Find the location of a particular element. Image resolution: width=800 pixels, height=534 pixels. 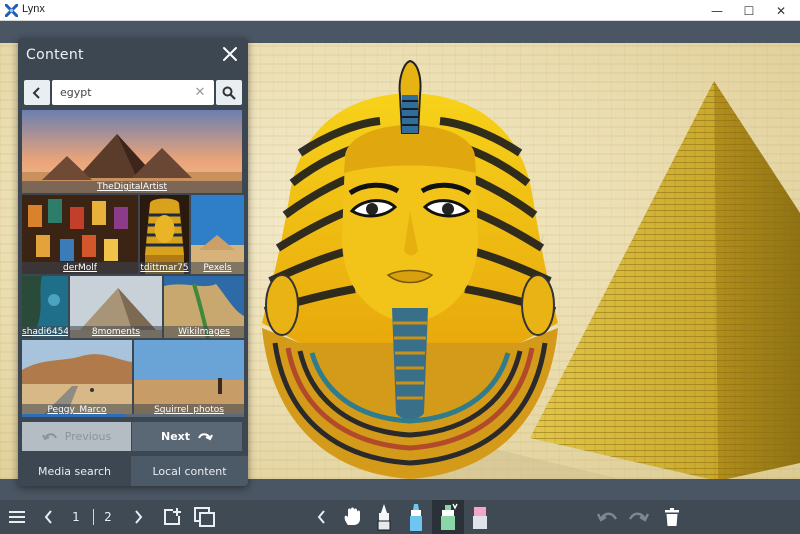

menu-icon is located at coordinates (17, 517).